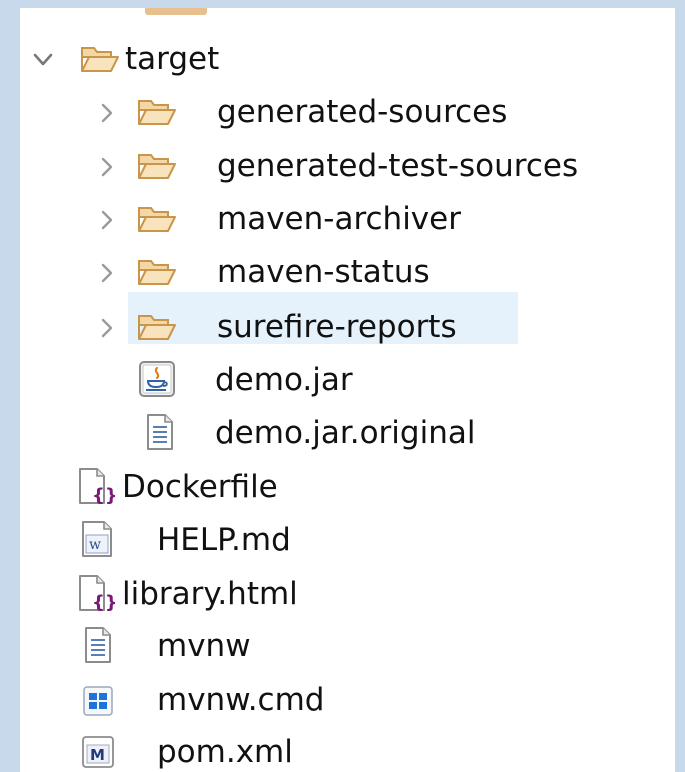  Describe the element at coordinates (204, 646) in the screenshot. I see `tree-item-label: mvnw` at that location.